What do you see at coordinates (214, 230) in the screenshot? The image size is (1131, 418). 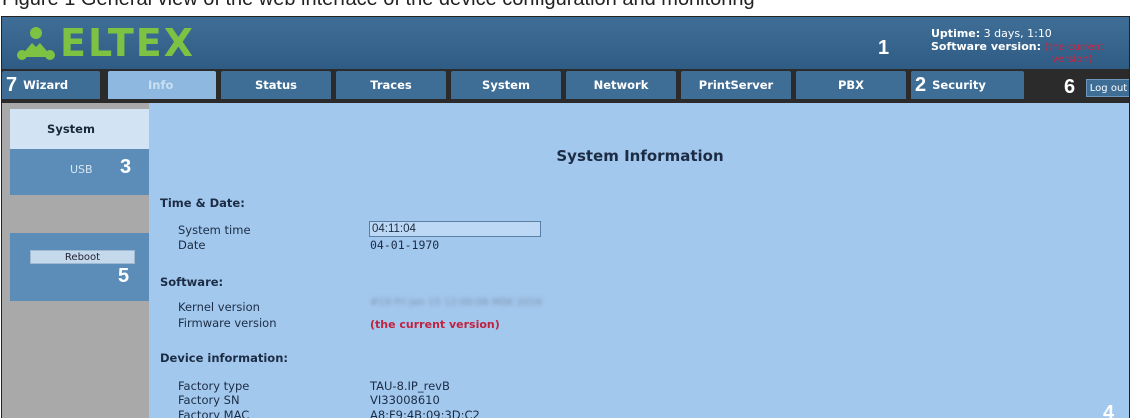 I see `system-time-label: System time` at bounding box center [214, 230].